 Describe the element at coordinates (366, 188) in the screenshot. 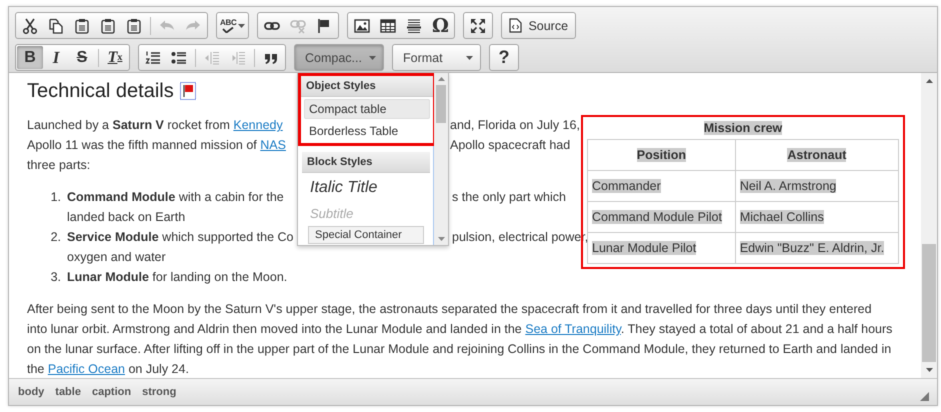

I see `menu-item: Italic Title` at that location.